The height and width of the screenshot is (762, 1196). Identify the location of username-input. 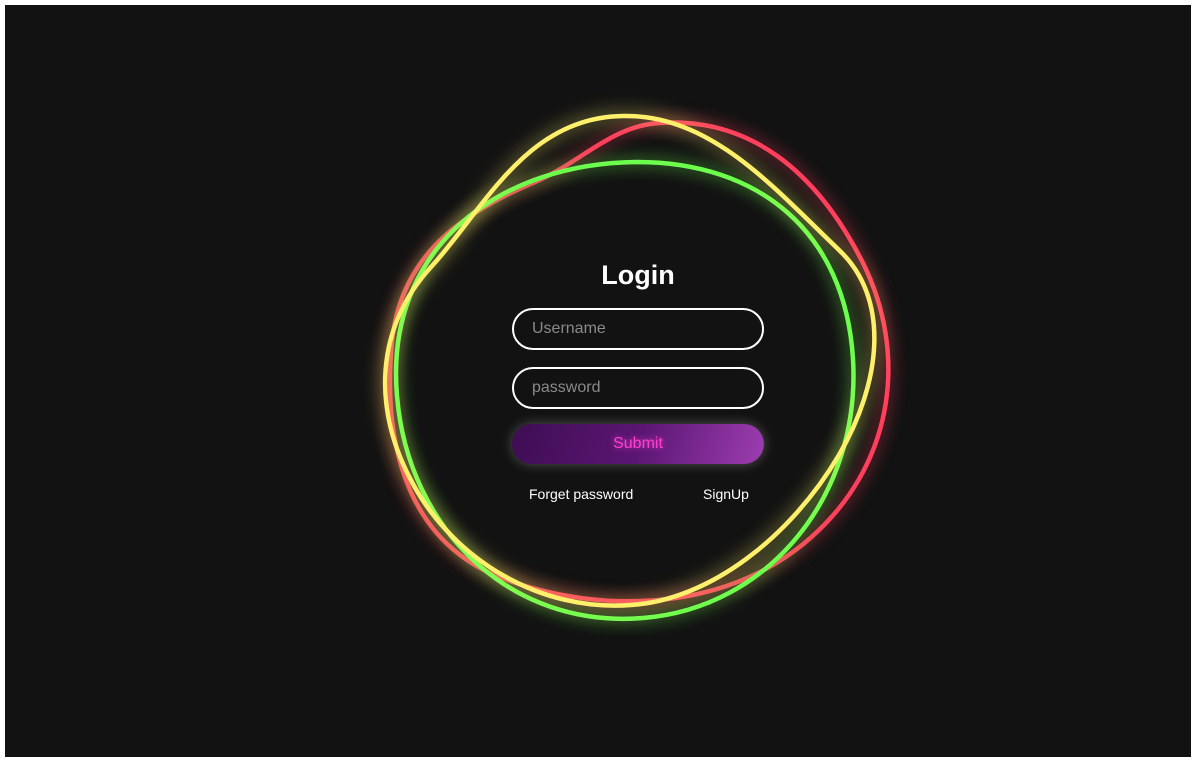
(638, 329).